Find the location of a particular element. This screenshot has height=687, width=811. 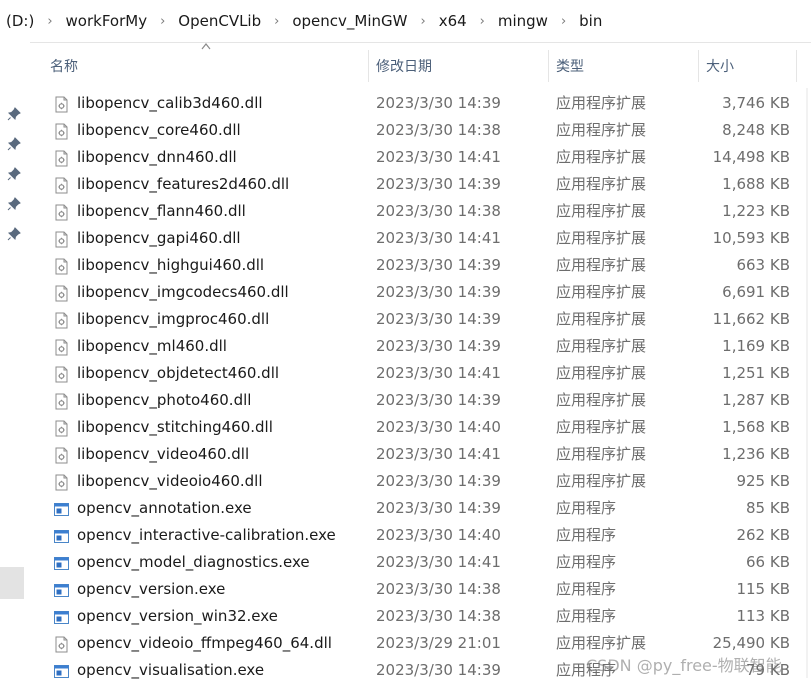

file-size: 6,691 KB is located at coordinates (756, 292).